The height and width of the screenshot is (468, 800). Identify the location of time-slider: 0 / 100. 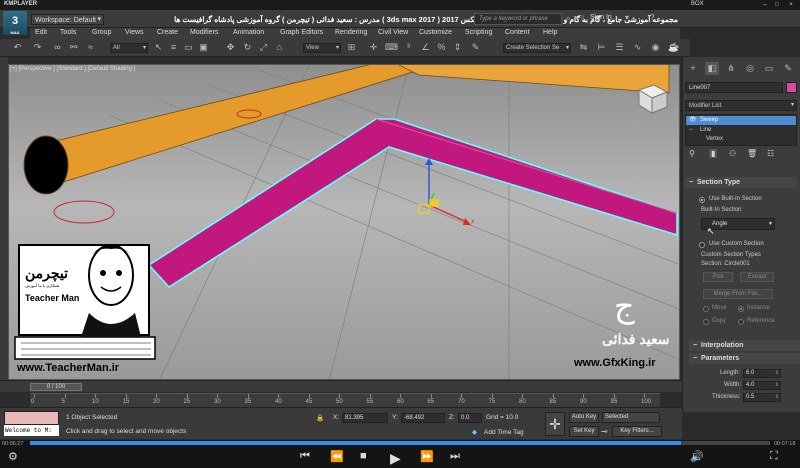
(56, 387).